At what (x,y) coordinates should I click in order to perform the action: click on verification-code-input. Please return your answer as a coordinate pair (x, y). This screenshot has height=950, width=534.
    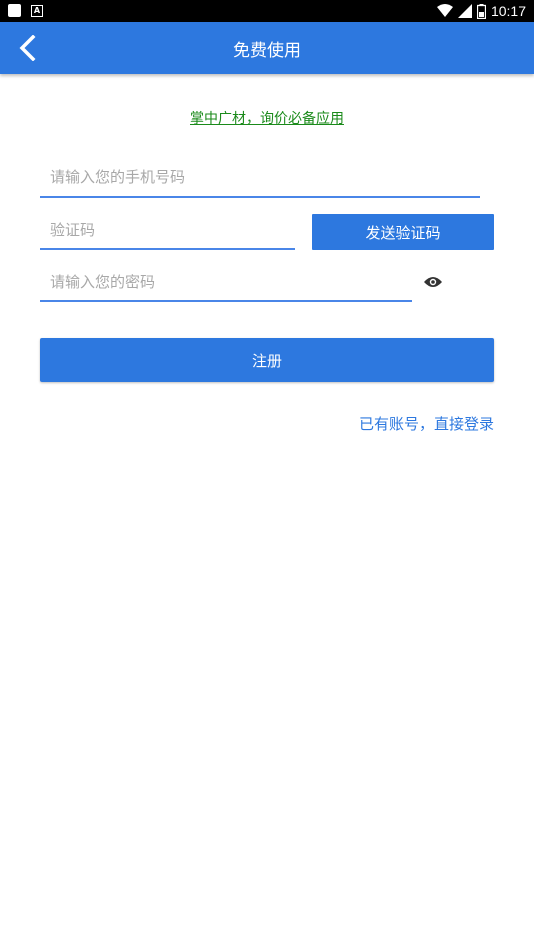
    Looking at the image, I should click on (167, 230).